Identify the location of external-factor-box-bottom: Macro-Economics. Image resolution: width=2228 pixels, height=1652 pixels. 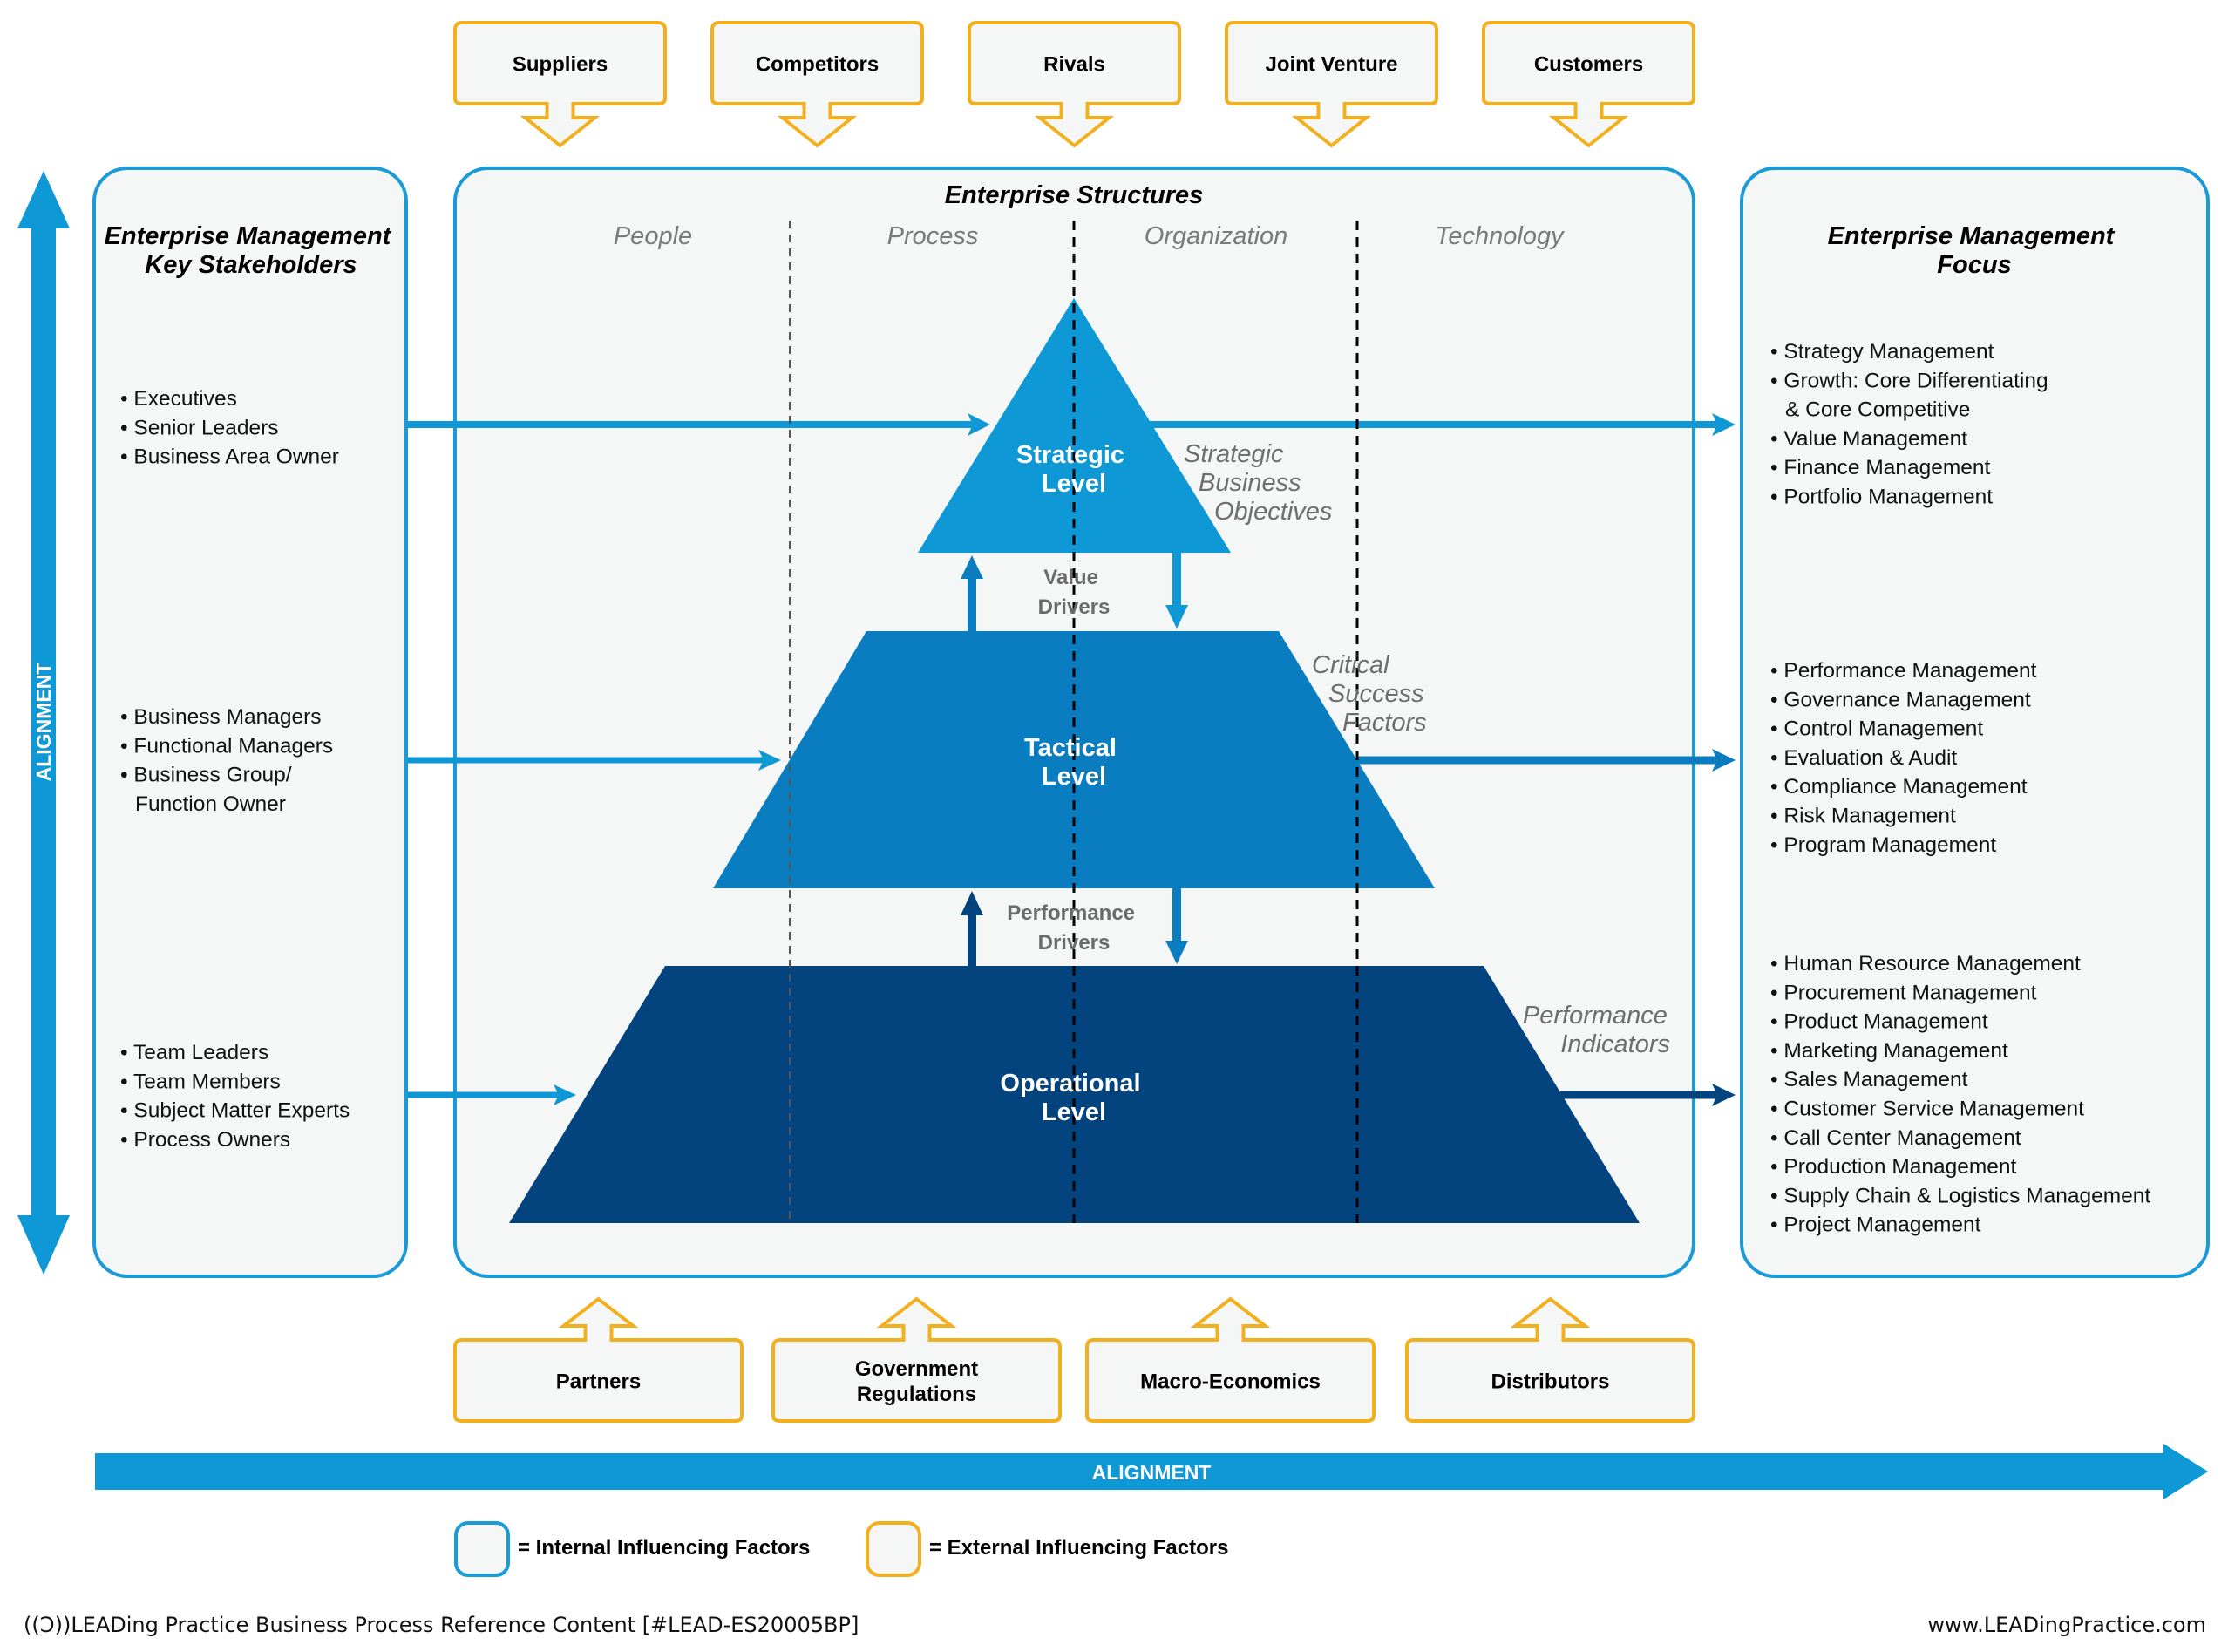
(1230, 1359).